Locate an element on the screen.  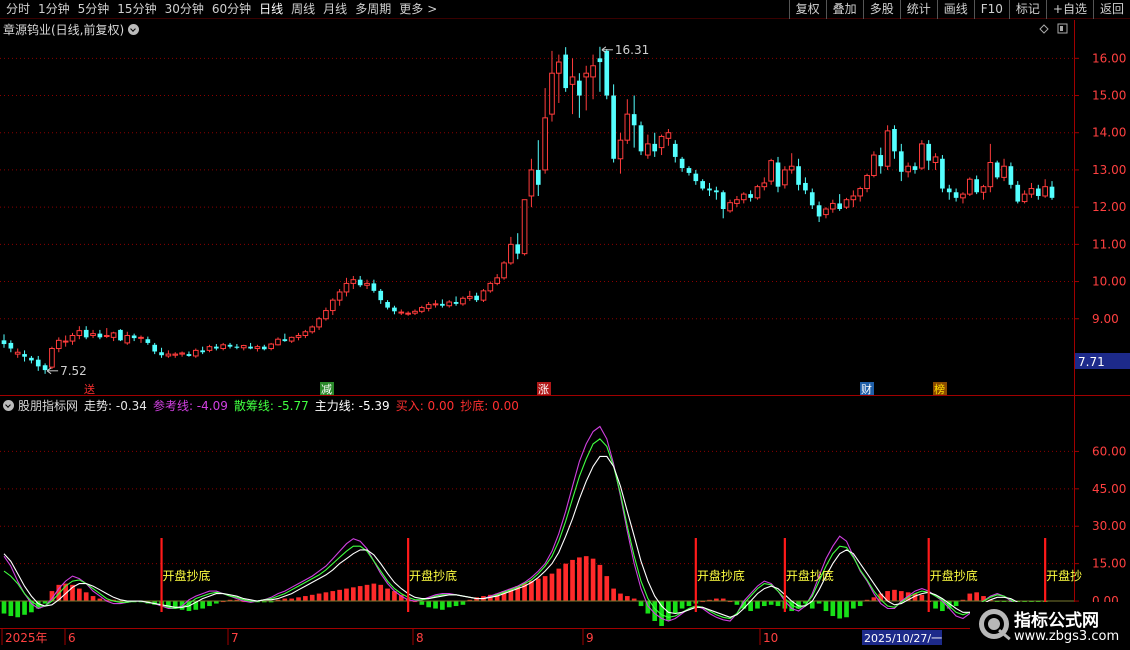
window-icon-bar is located at coordinates (1061, 28).